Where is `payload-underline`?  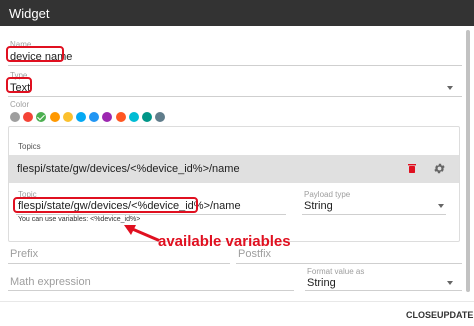
payload-underline is located at coordinates (374, 214).